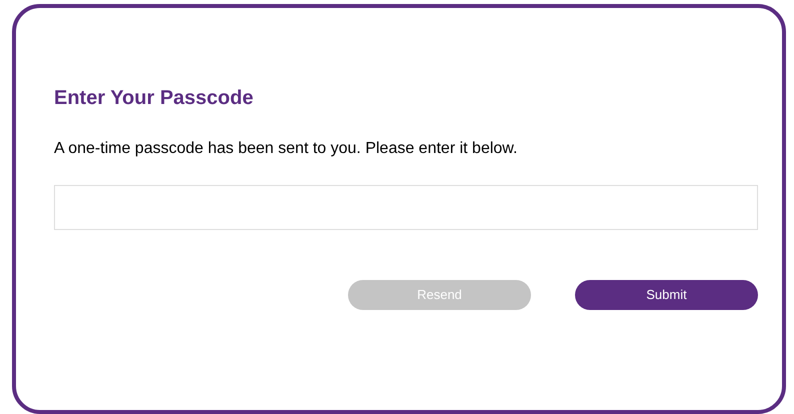 Image resolution: width=794 pixels, height=414 pixels. Describe the element at coordinates (154, 98) in the screenshot. I see `page-title: Enter Your Passcode` at that location.